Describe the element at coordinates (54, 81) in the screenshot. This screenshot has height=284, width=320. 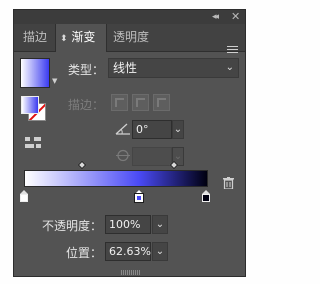
I see `swatch-dropdown-icon: ▼` at that location.